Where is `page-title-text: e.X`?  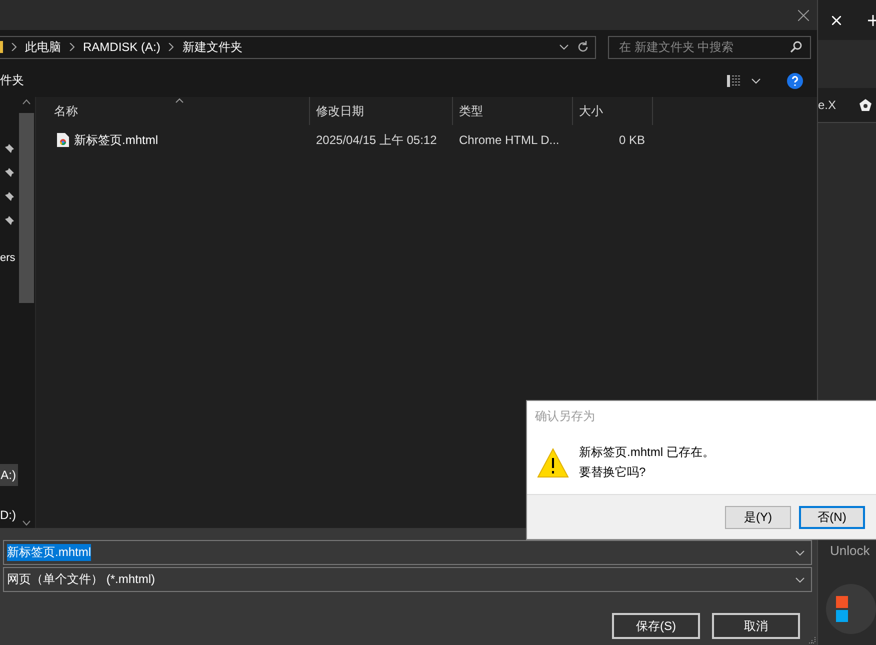
page-title-text: e.X is located at coordinates (827, 105).